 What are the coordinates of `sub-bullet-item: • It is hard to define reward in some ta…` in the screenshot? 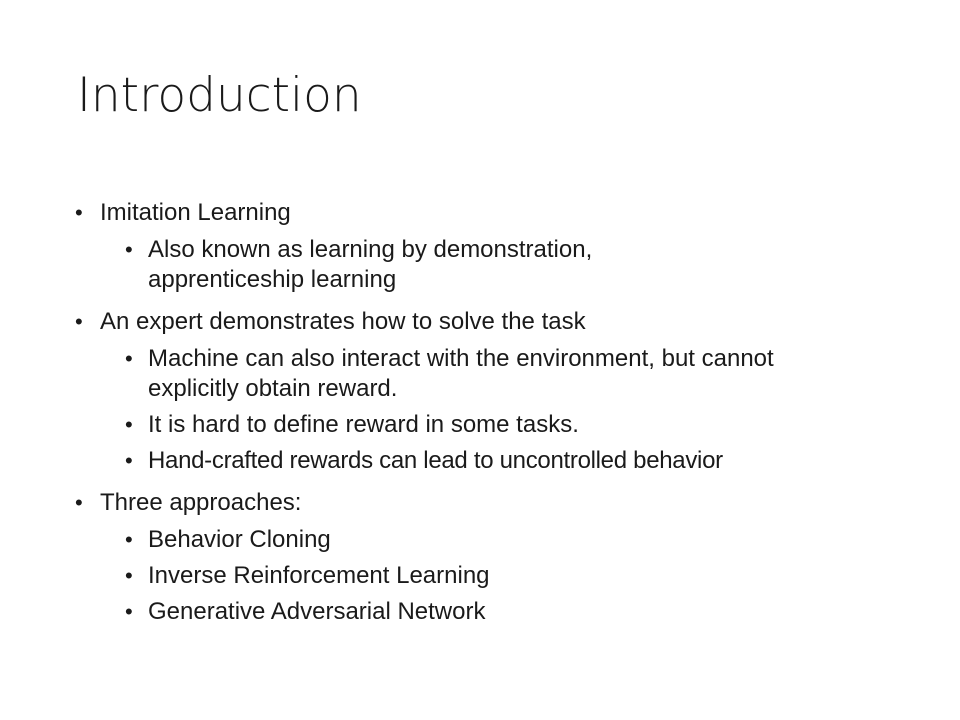 It's located at (480, 425).